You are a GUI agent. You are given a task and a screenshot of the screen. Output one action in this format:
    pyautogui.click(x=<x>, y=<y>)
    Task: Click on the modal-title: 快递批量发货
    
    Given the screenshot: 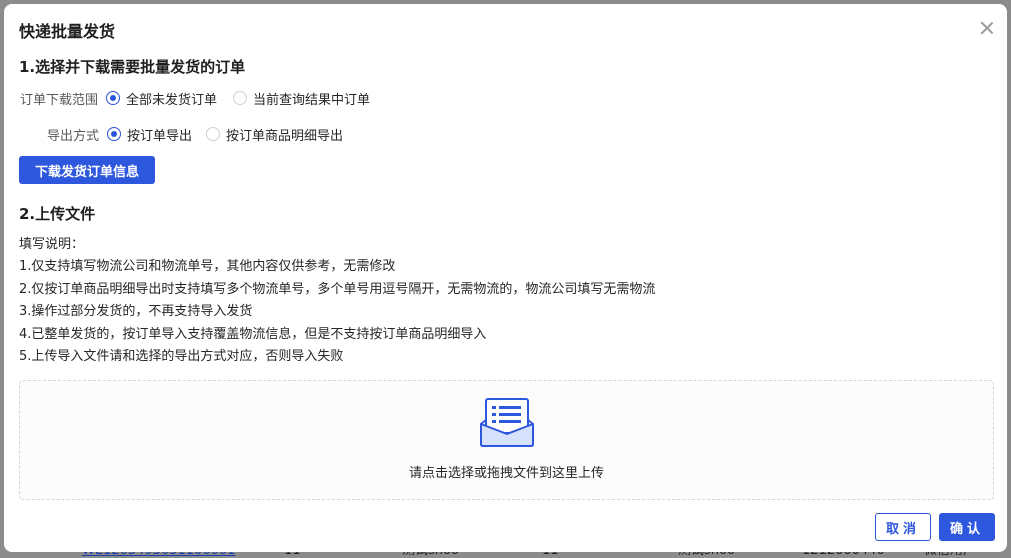 What is the action you would take?
    pyautogui.click(x=67, y=31)
    